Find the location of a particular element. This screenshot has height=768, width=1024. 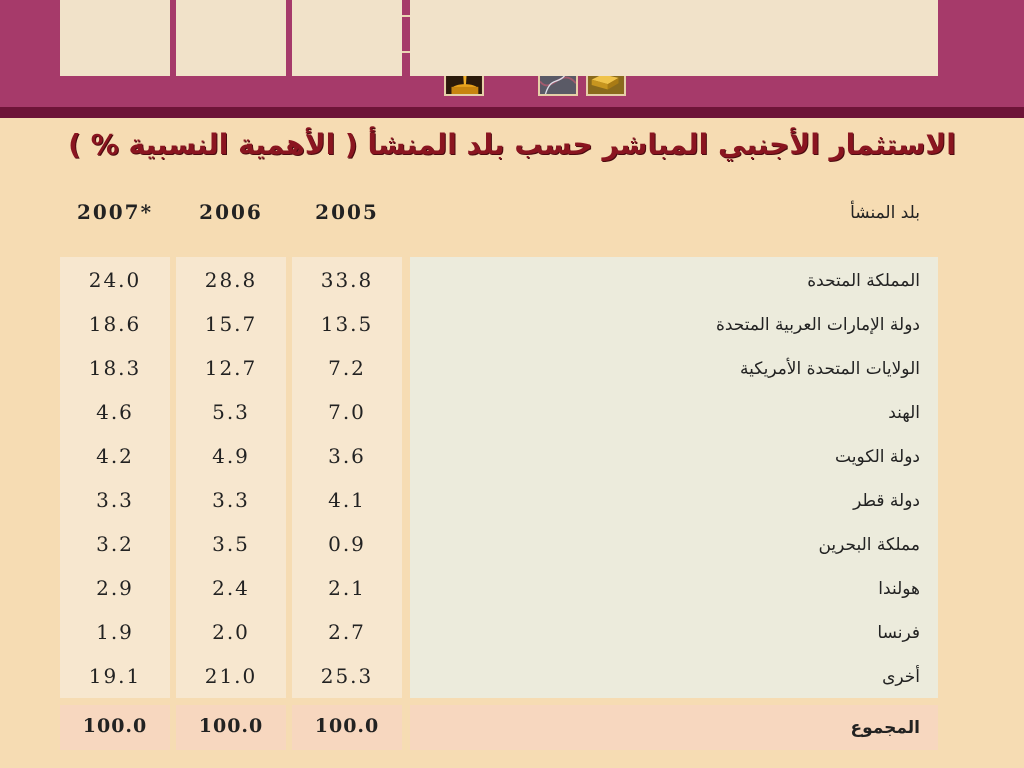

total-2006: 100.0 is located at coordinates (231, 726).